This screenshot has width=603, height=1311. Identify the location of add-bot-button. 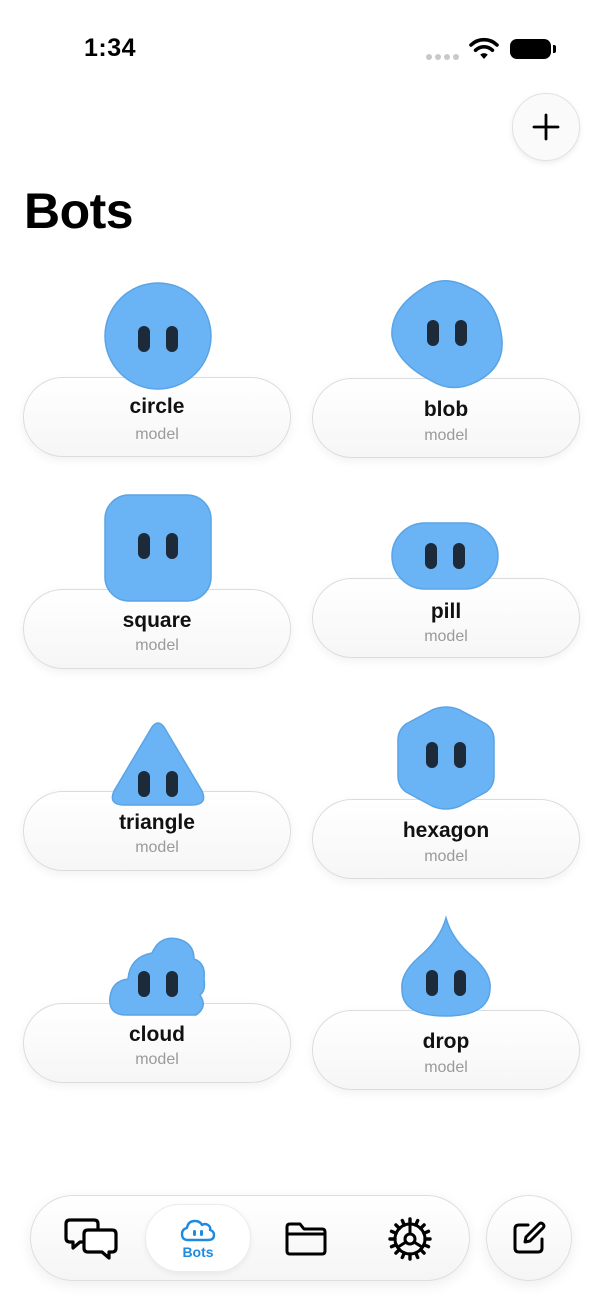
(546, 127).